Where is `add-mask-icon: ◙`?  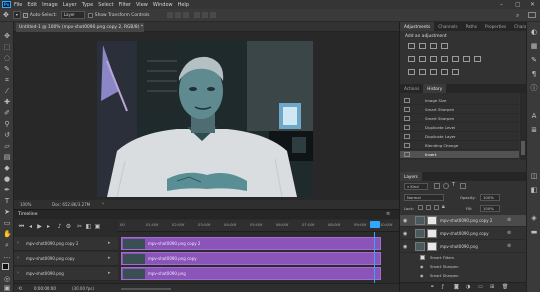
add-mask-icon: ◙ is located at coordinates (456, 287).